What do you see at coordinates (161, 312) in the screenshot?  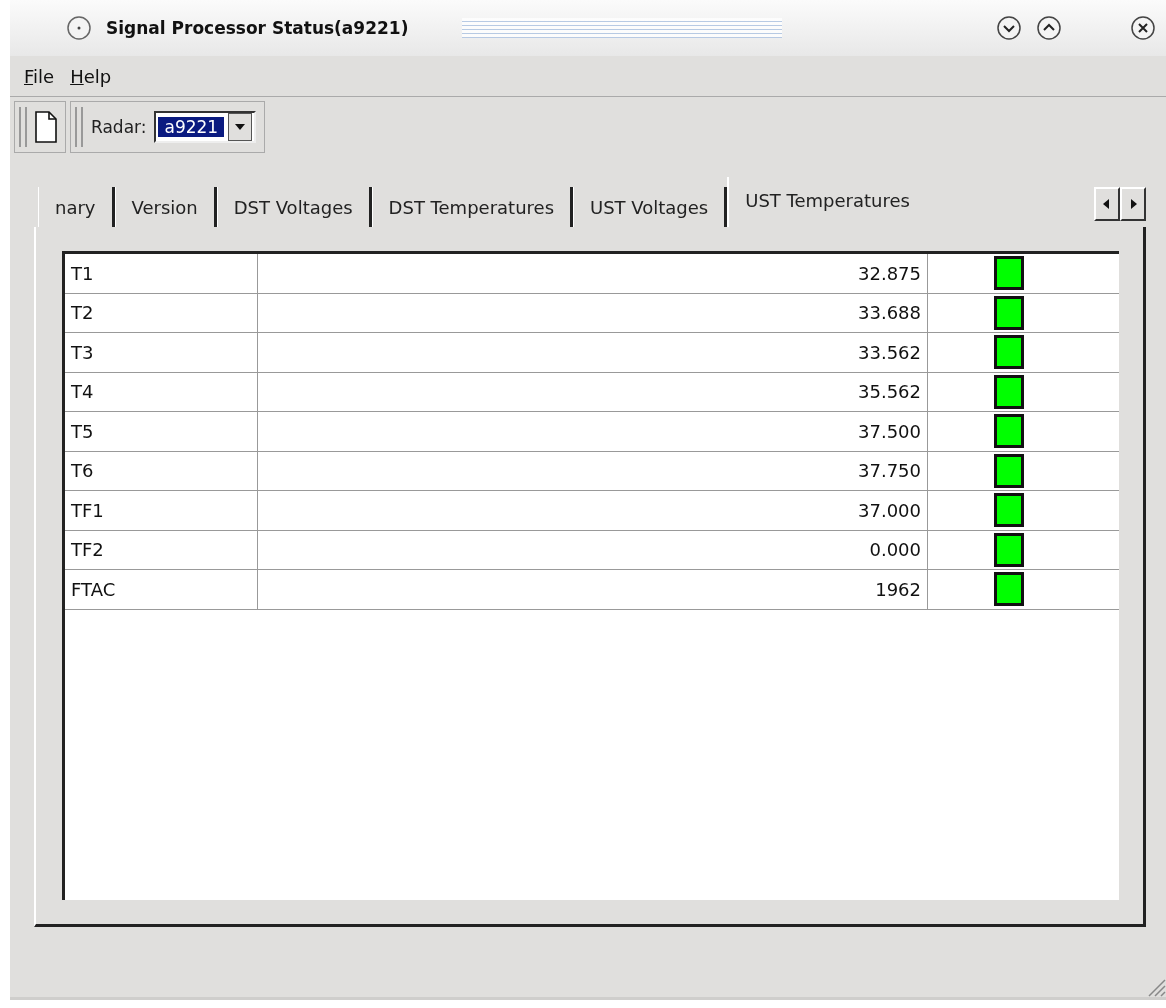 I see `table-cell: T2` at bounding box center [161, 312].